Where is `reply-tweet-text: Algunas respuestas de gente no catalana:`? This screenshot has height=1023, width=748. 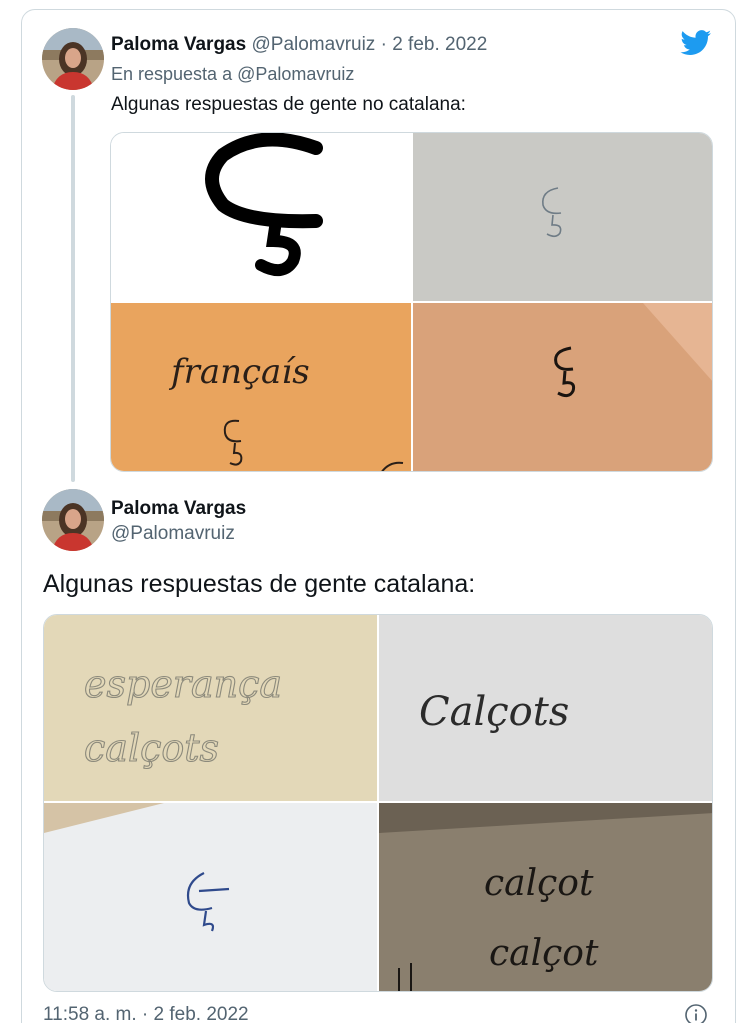
reply-tweet-text: Algunas respuestas de gente no catalana: is located at coordinates (288, 104).